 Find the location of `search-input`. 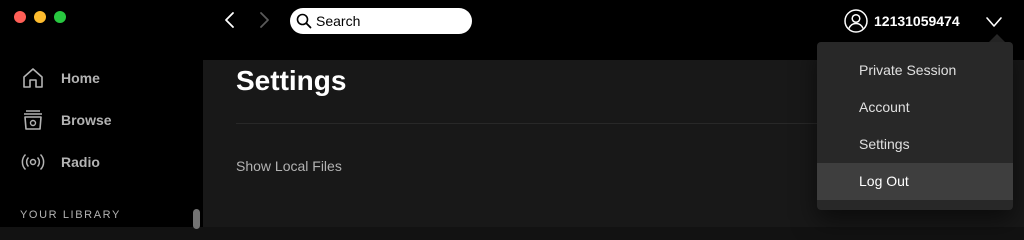

search-input is located at coordinates (389, 21).